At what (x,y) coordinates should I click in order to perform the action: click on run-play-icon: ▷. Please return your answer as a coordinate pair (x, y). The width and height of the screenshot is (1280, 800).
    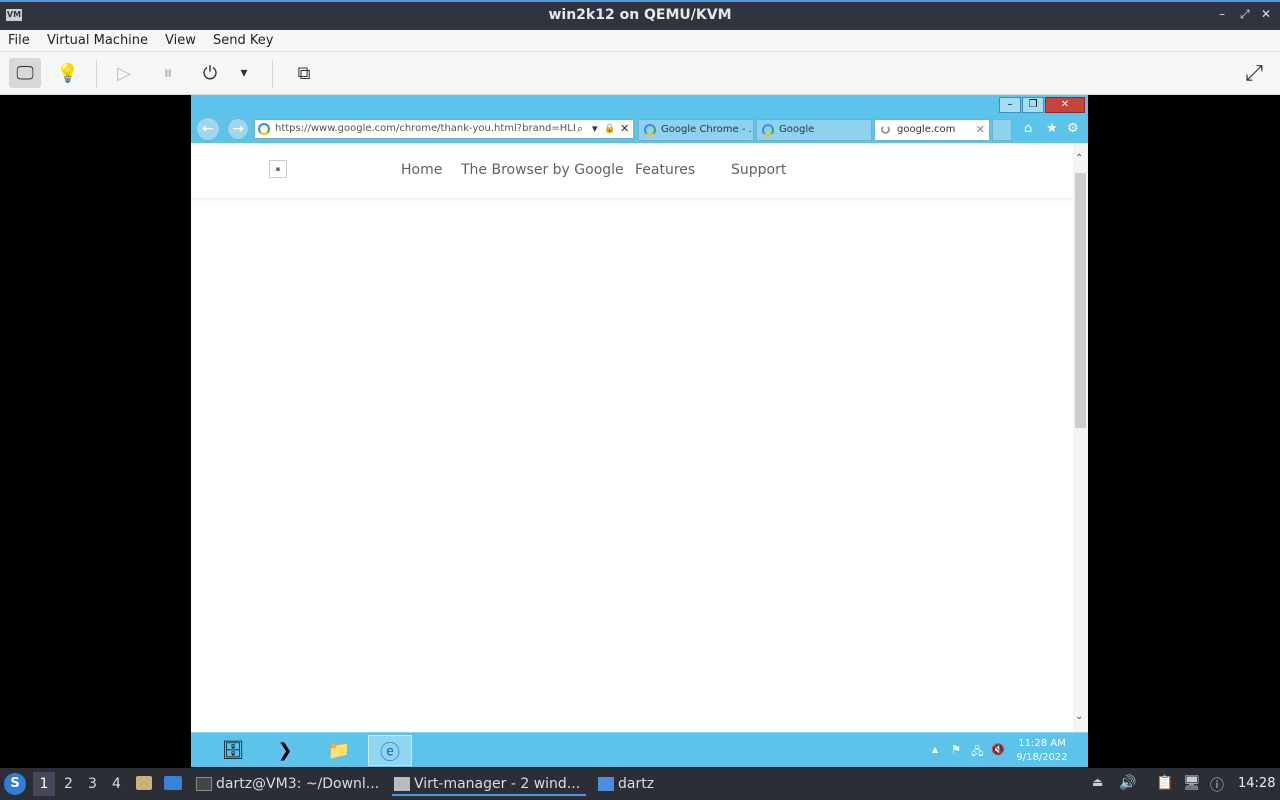
    Looking at the image, I should click on (124, 73).